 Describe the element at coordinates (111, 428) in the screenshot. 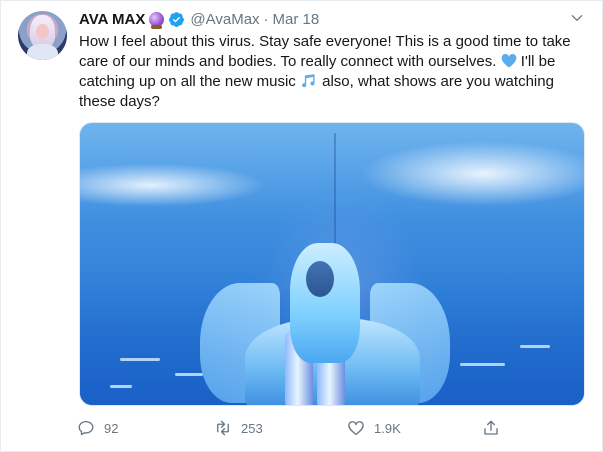

I see `reply-count: 92` at that location.